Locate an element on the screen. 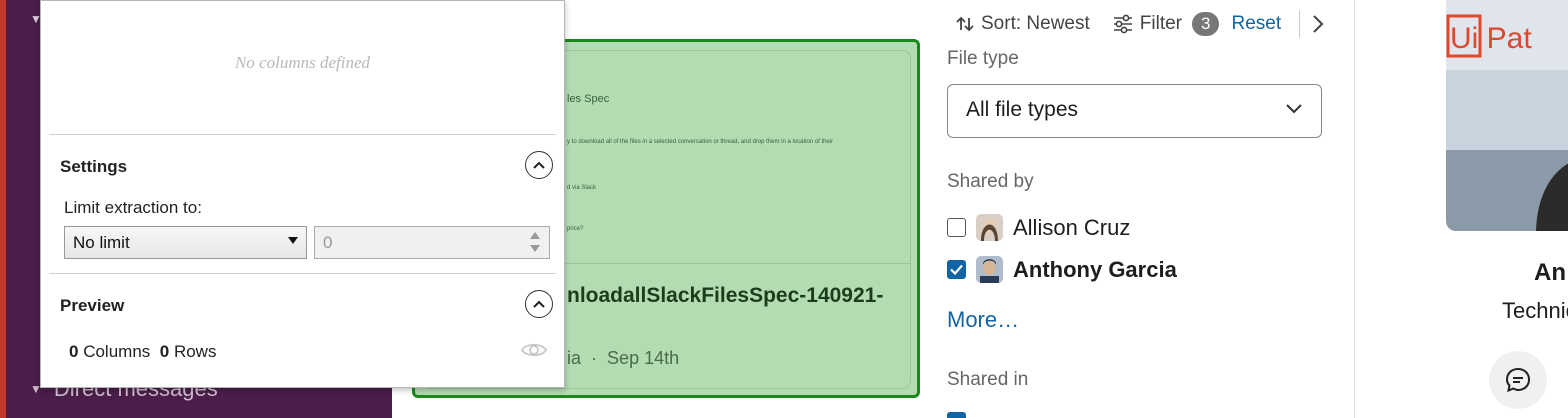 This screenshot has width=1568, height=418. file-date: Sep 14th is located at coordinates (643, 358).